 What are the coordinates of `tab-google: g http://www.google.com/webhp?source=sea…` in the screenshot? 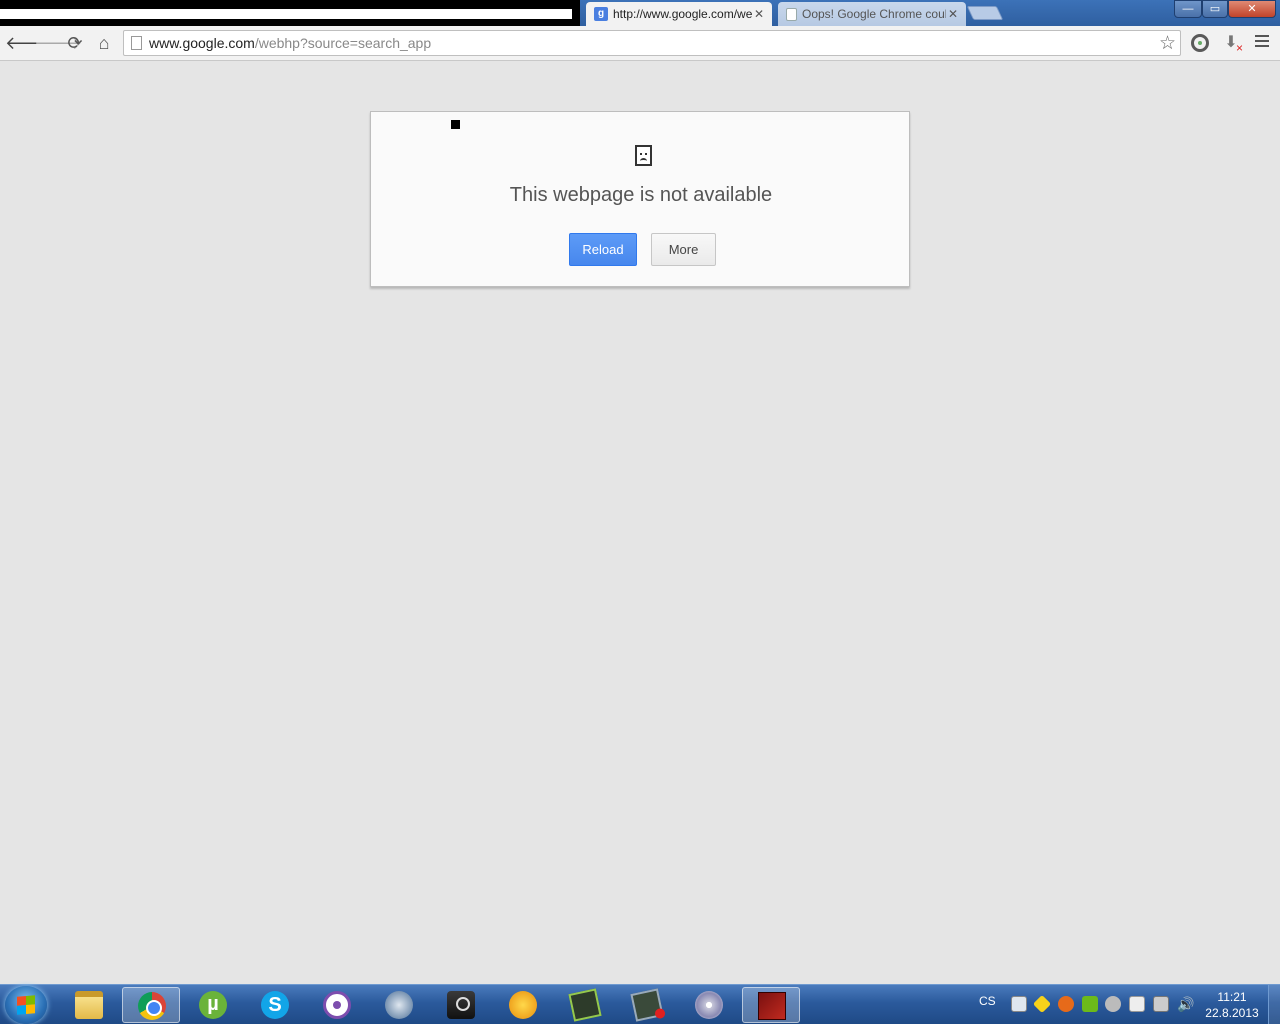 It's located at (679, 14).